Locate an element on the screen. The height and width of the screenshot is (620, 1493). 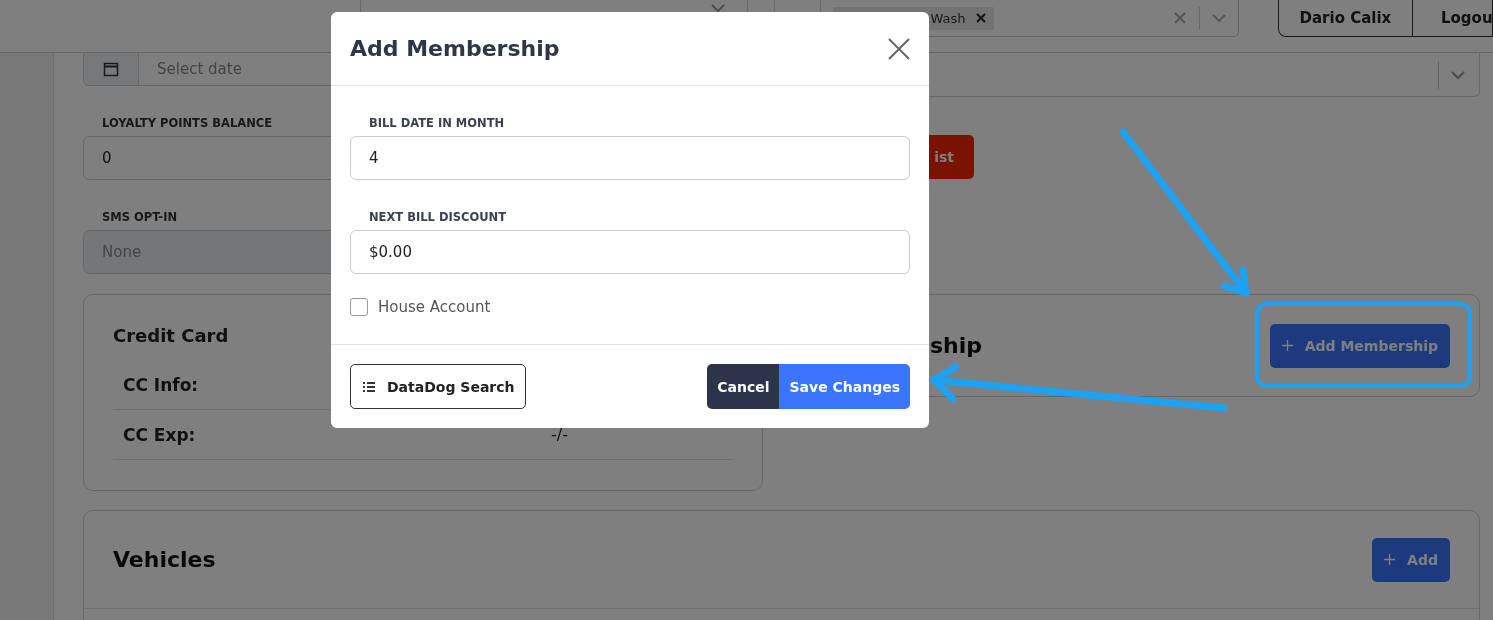
field-label: BILL DATE IN MONTH is located at coordinates (437, 123).